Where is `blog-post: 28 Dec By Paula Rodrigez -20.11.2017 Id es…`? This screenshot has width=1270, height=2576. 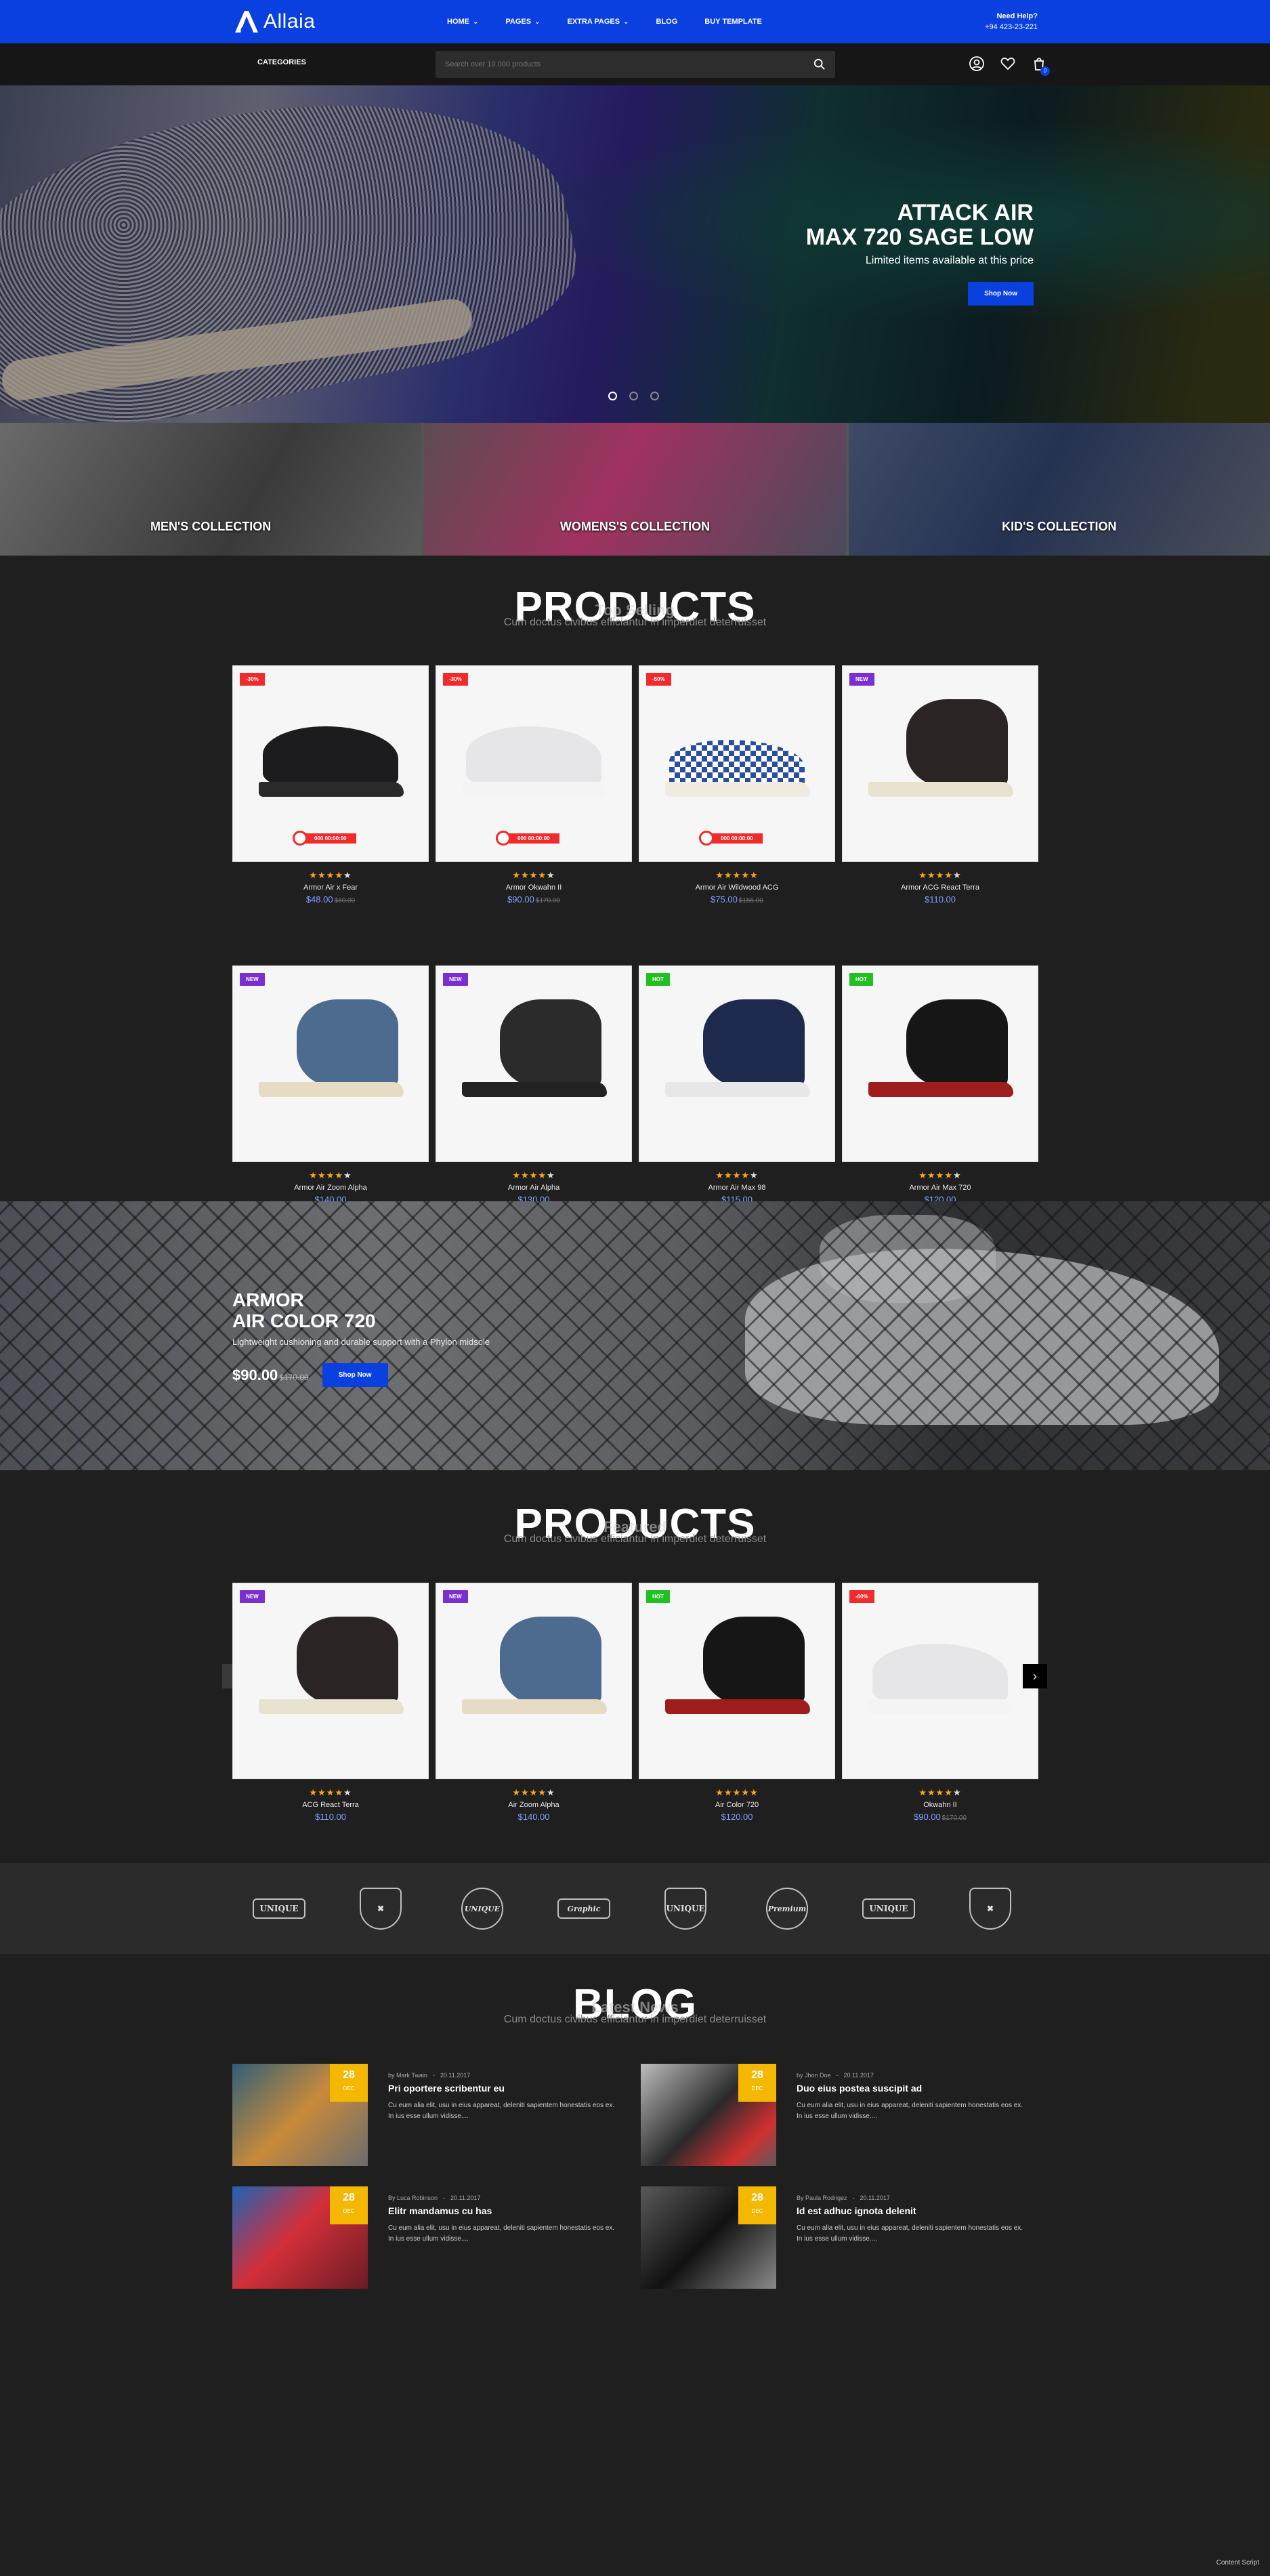 blog-post: 28 Dec By Paula Rodrigez -20.11.2017 Id es… is located at coordinates (843, 2237).